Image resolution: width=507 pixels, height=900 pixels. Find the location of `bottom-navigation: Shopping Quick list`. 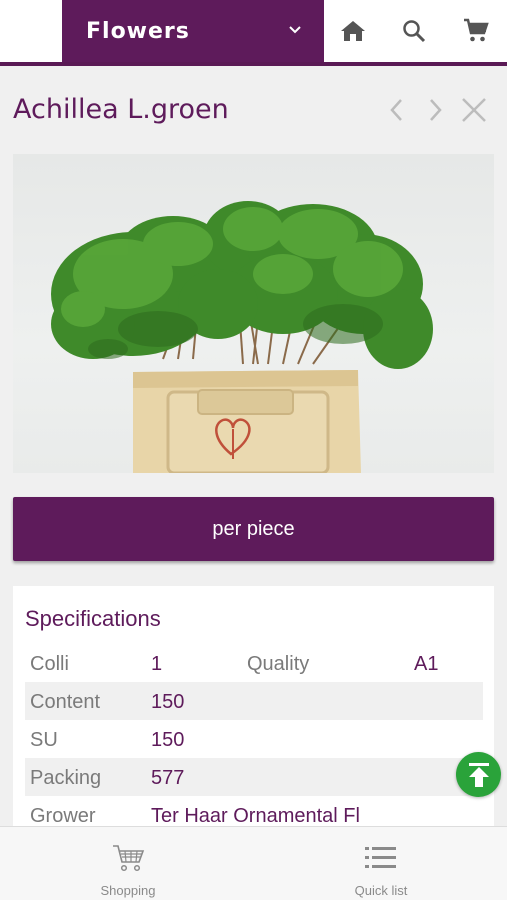

bottom-navigation: Shopping Quick list is located at coordinates (253, 863).